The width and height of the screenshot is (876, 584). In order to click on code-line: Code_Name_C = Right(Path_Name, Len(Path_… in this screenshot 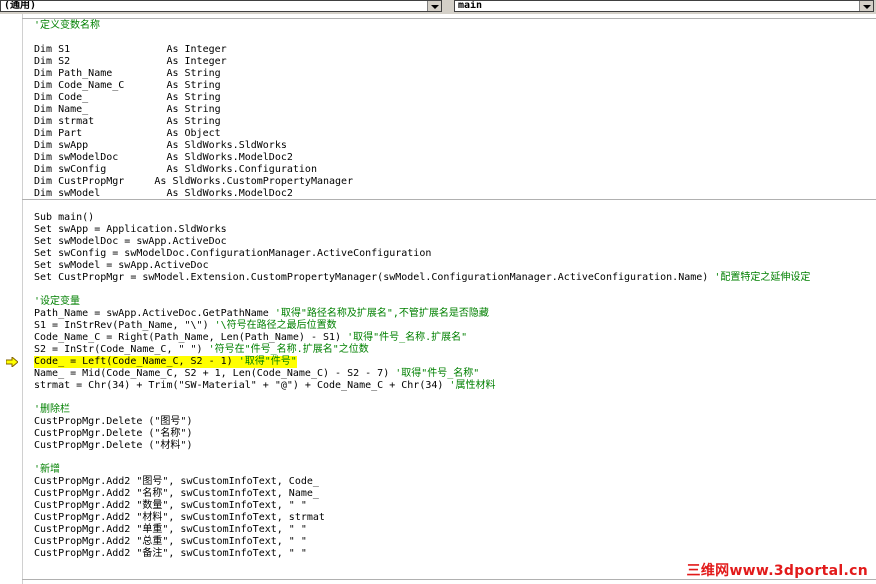, I will do `click(250, 338)`.